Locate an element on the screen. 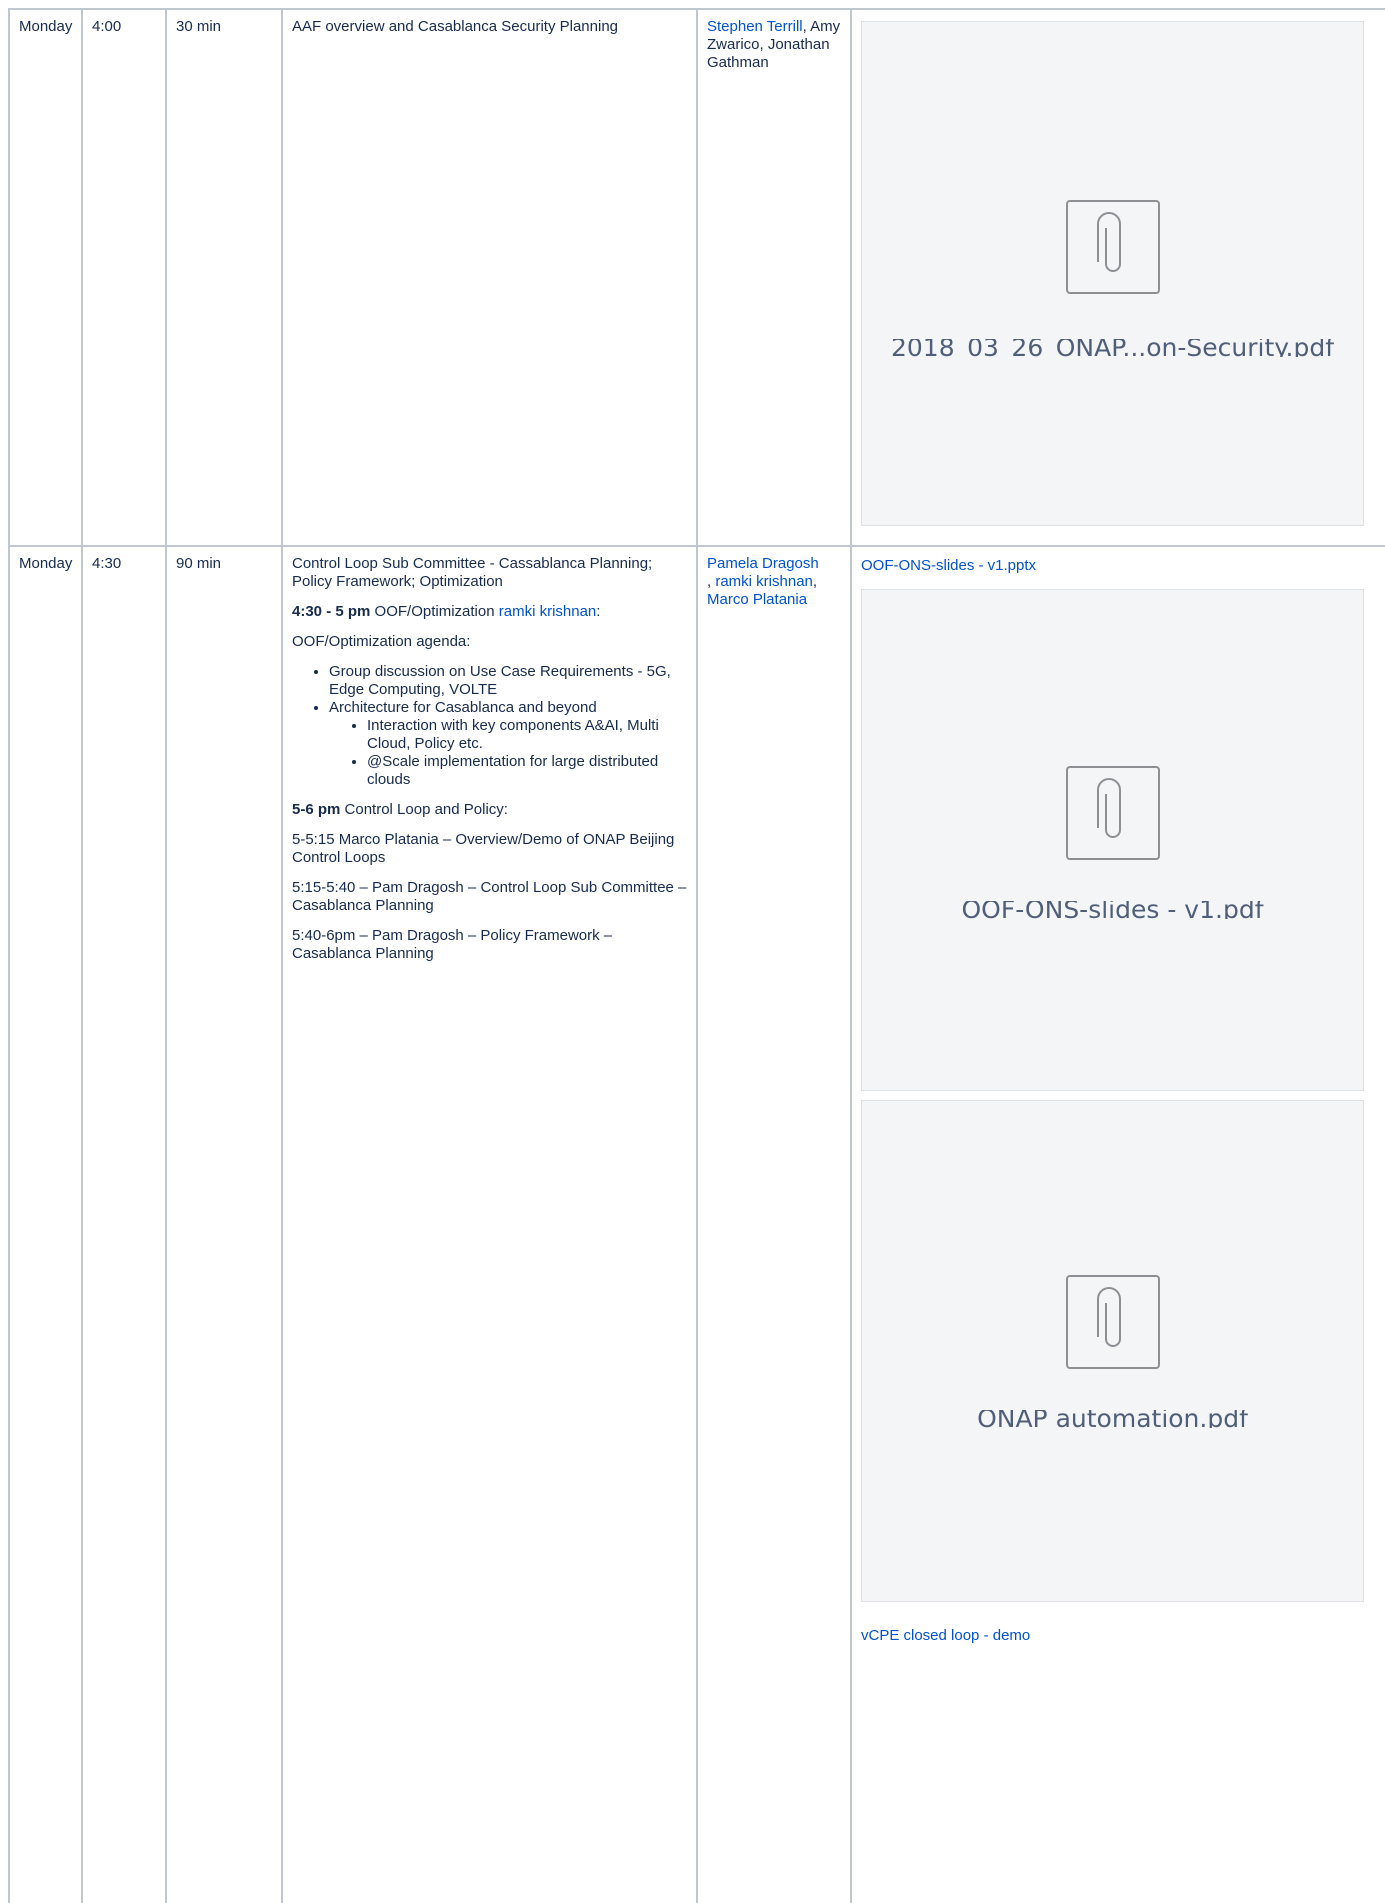  attachment-filename: 2018_03_26_ONAP...on-Security.pdf is located at coordinates (1112, 348).